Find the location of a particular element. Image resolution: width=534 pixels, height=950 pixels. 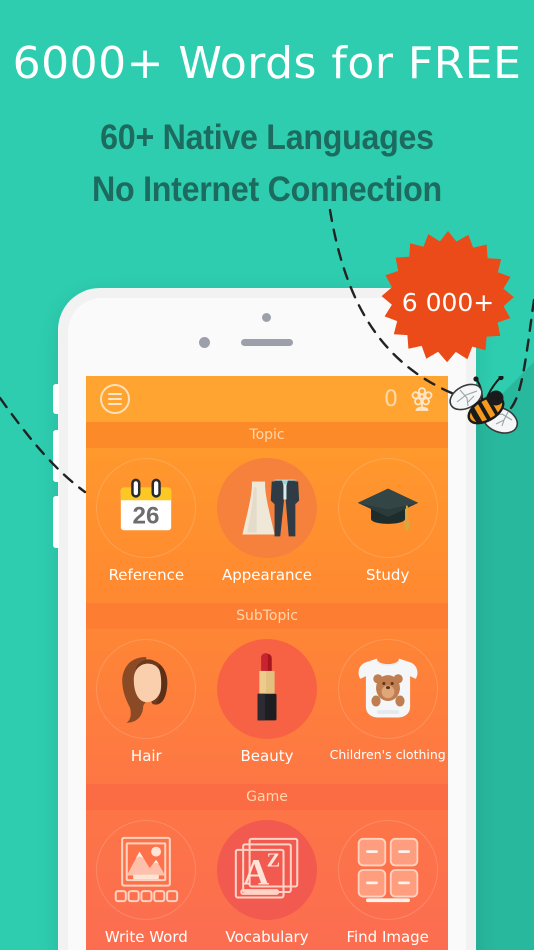

subtopic-row: Hair Beauty Children's clothing is located at coordinates (267, 706).